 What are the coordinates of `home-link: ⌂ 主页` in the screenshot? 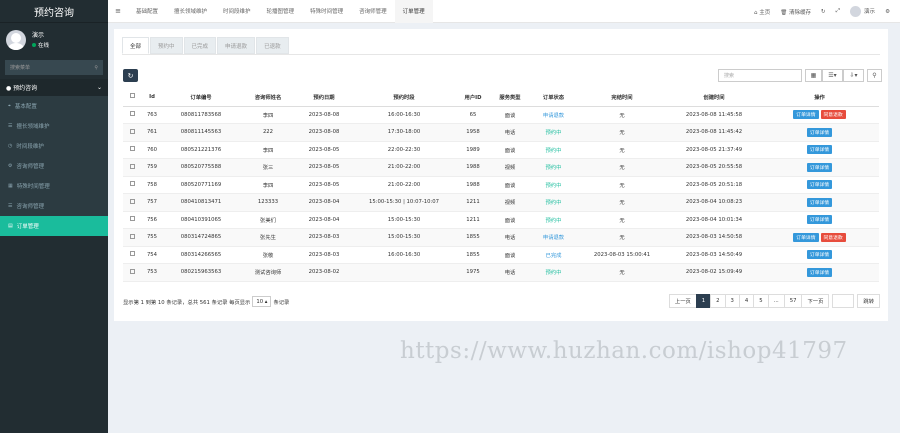 It's located at (762, 12).